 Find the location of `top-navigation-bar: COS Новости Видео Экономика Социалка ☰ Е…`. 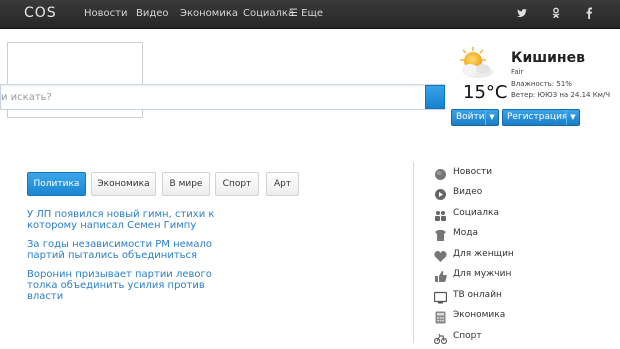

top-navigation-bar: COS Новости Видео Экономика Социалка ☰ Е… is located at coordinates (310, 14).